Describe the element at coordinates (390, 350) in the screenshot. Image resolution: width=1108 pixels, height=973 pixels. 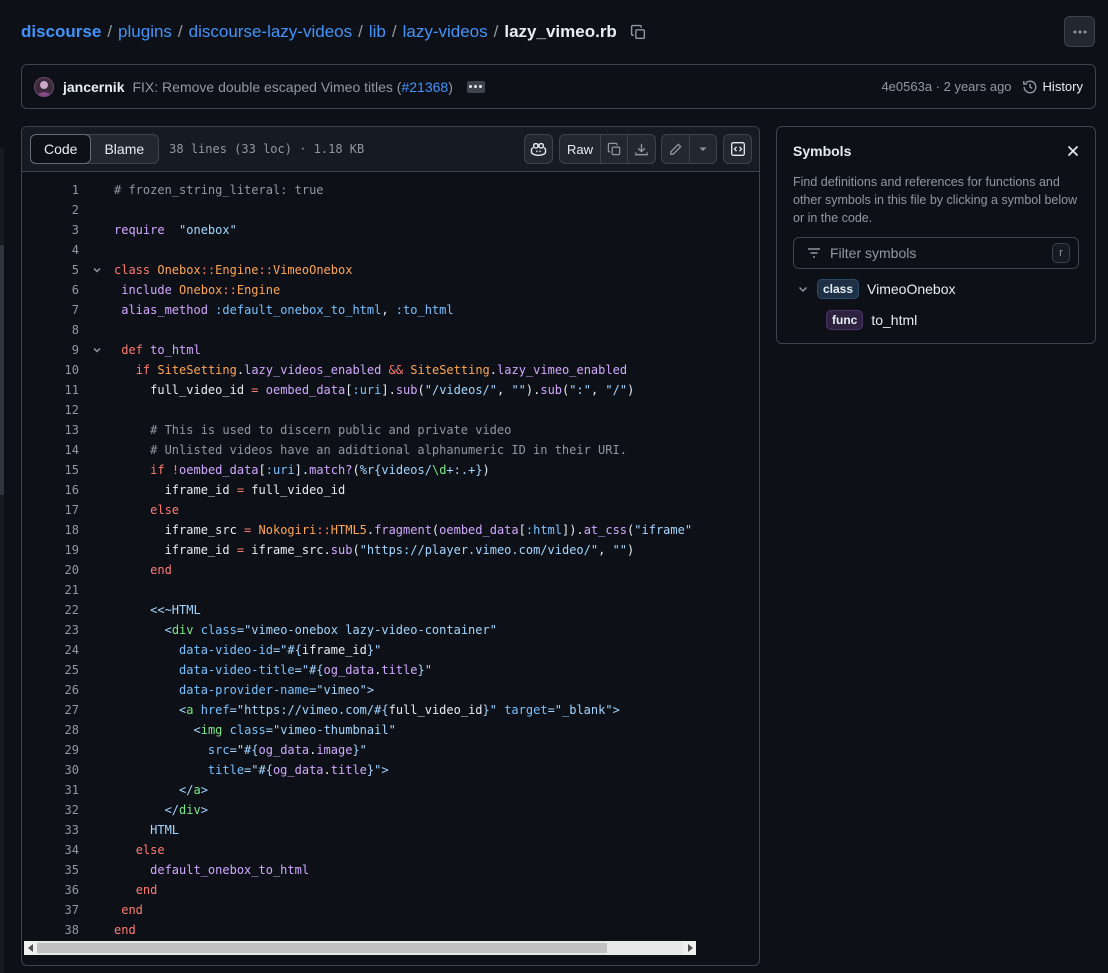
I see `code-line: 9 def to_html` at that location.